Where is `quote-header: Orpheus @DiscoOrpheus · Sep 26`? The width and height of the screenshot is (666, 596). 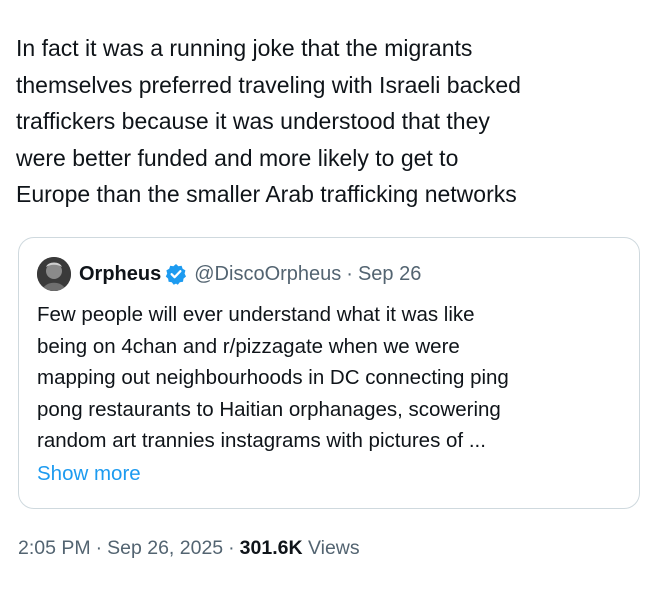
quote-header: Orpheus @DiscoOrpheus · Sep 26 is located at coordinates (229, 274).